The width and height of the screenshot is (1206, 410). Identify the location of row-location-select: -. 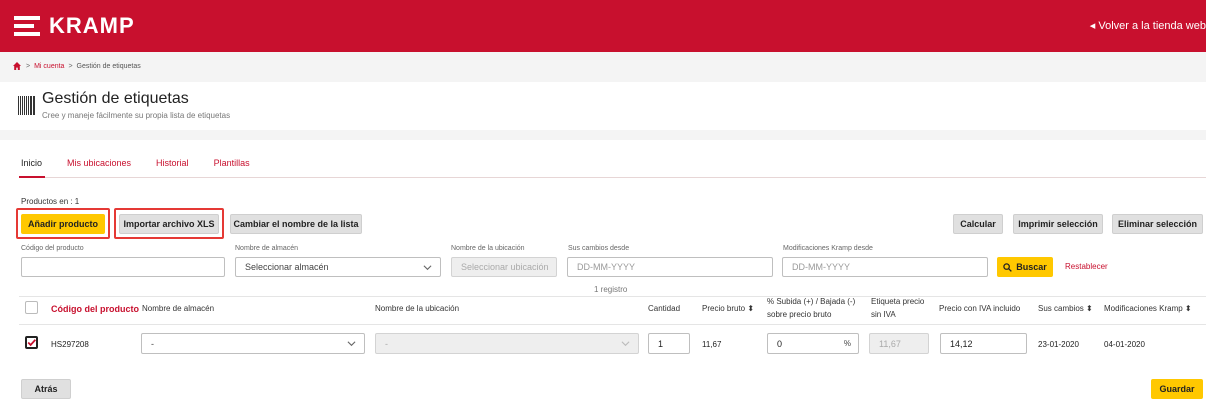
(507, 343).